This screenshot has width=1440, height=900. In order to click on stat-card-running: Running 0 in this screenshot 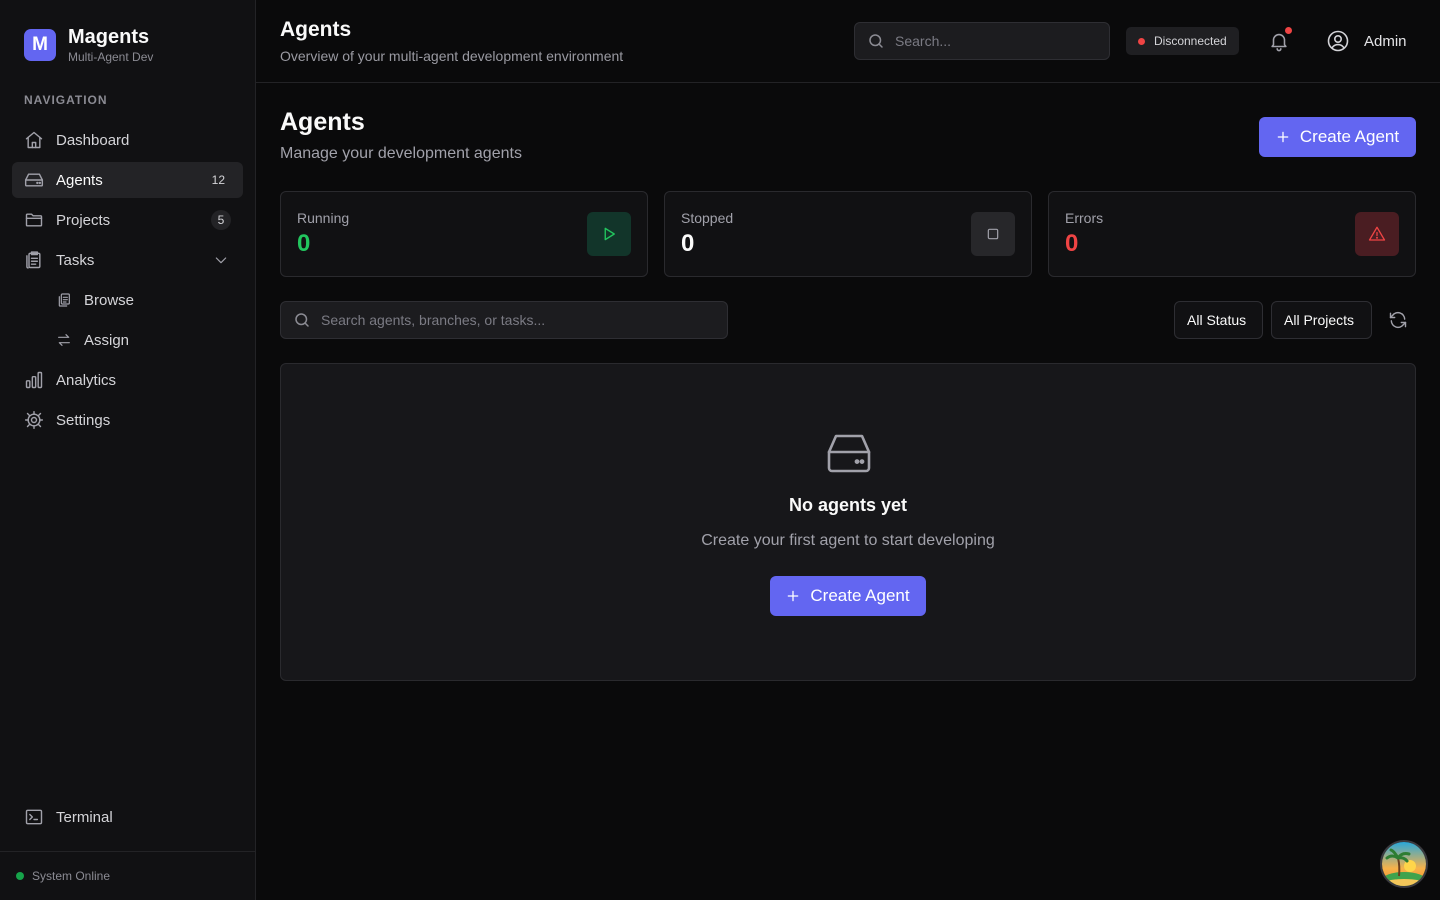, I will do `click(464, 234)`.